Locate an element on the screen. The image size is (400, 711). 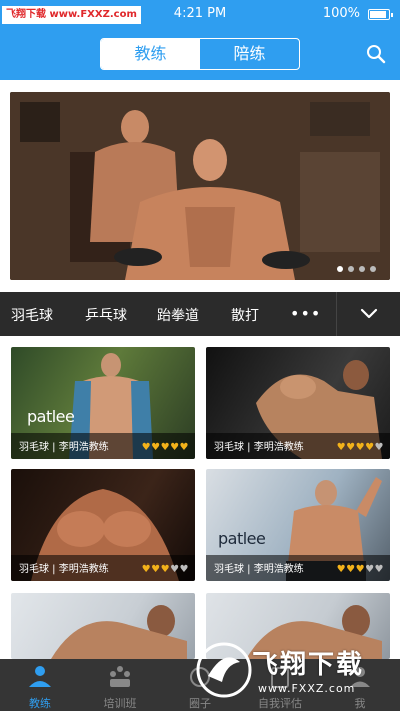
category-table-tennis: 乒乓球 is located at coordinates (106, 315).